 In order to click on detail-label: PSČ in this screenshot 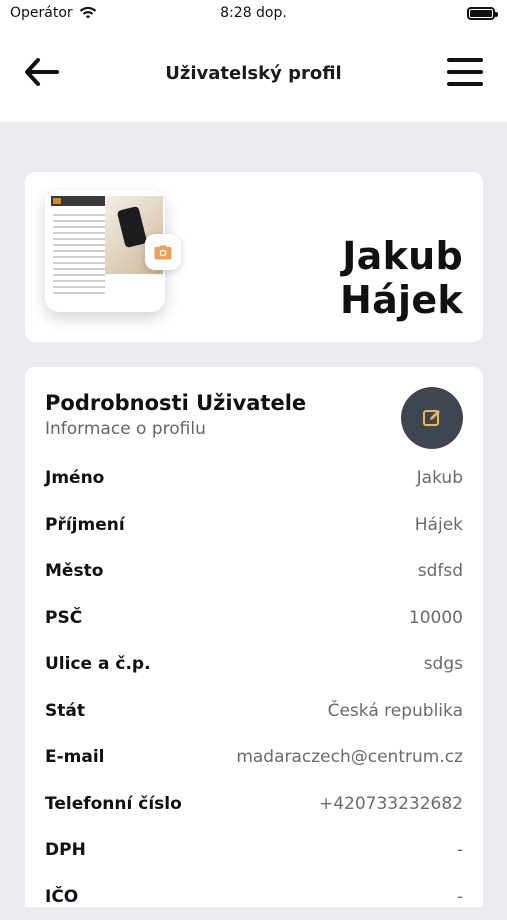, I will do `click(63, 618)`.